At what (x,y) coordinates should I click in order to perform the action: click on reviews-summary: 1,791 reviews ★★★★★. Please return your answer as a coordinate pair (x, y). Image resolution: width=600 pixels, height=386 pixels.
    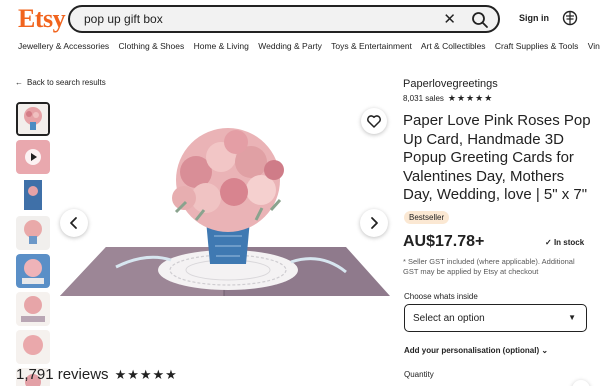
    Looking at the image, I should click on (97, 374).